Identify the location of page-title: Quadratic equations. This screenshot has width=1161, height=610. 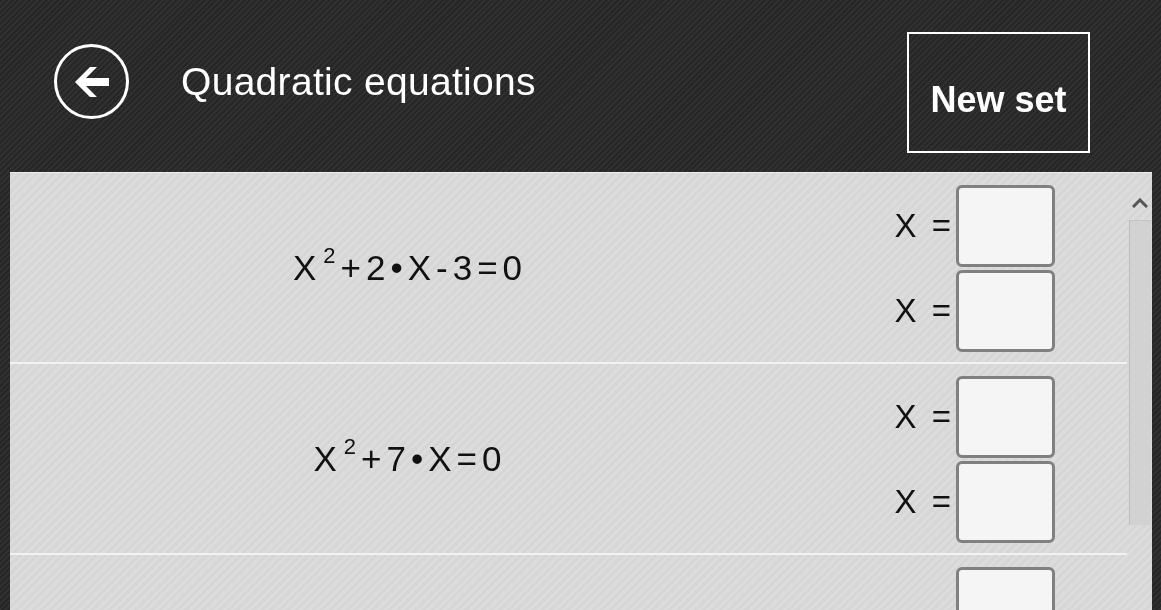
(358, 81).